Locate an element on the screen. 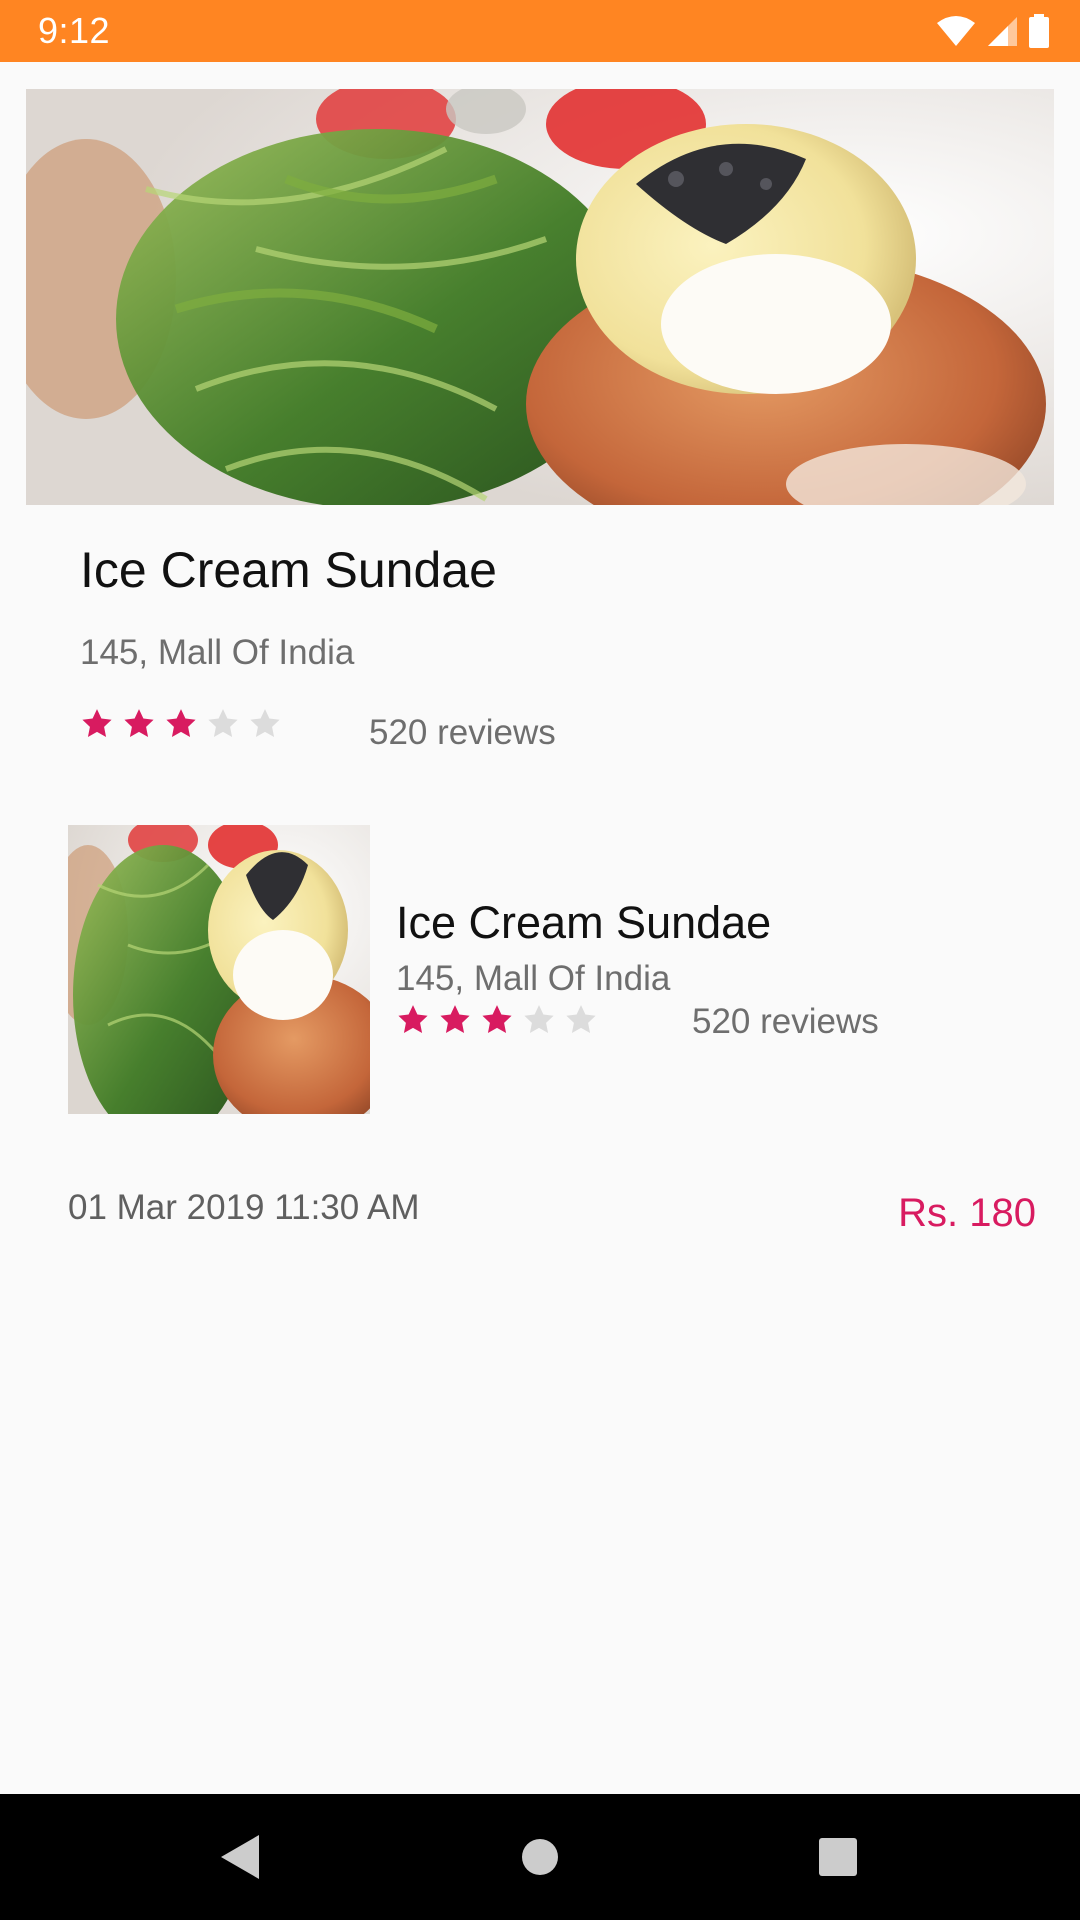  card-address: 145, Mall Of India is located at coordinates (533, 978).